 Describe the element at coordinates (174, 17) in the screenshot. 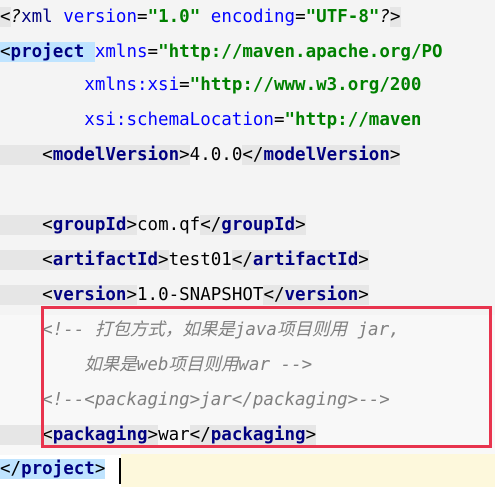

I see `xml-attribute-value: "1.0"` at that location.